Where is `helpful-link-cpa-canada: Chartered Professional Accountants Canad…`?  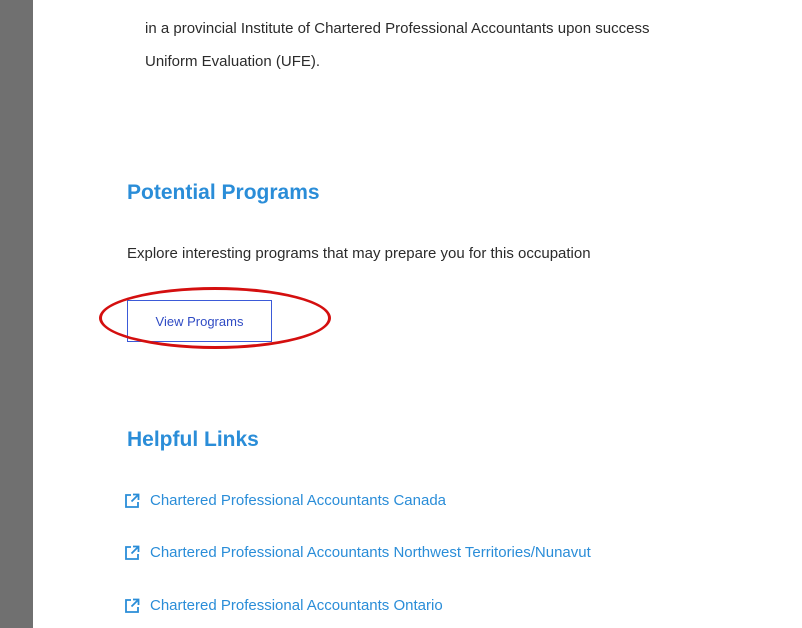
helpful-link-cpa-canada: Chartered Professional Accountants Canad… is located at coordinates (298, 500).